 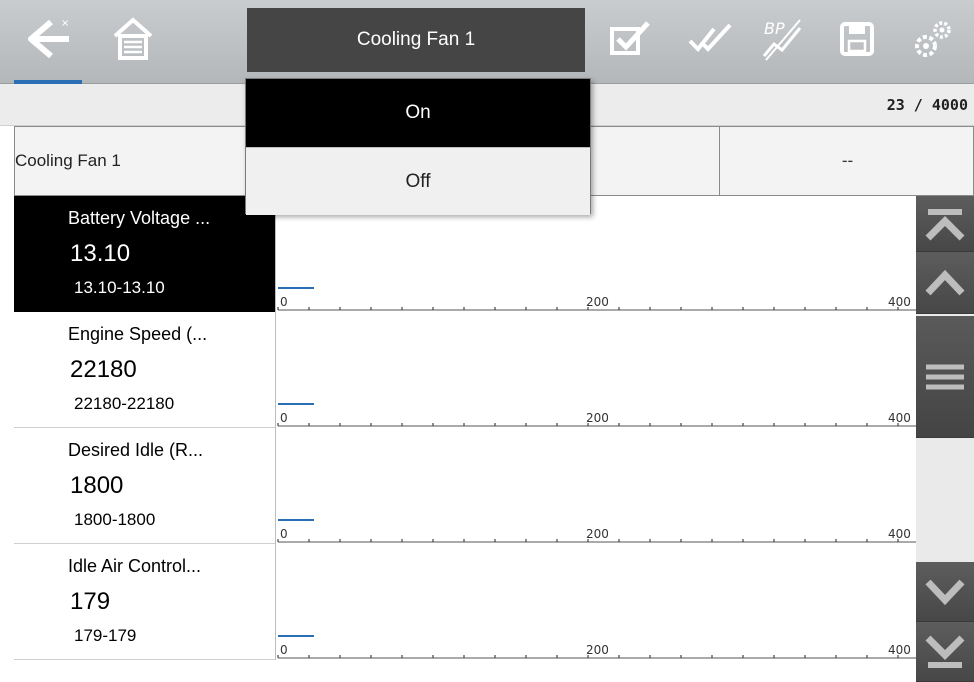 I want to click on dropdown-option-on-label: On, so click(x=418, y=112).